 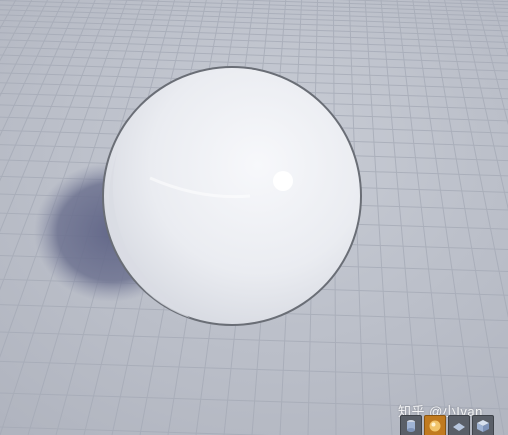 What do you see at coordinates (283, 181) in the screenshot?
I see `sphere-specular-highlight` at bounding box center [283, 181].